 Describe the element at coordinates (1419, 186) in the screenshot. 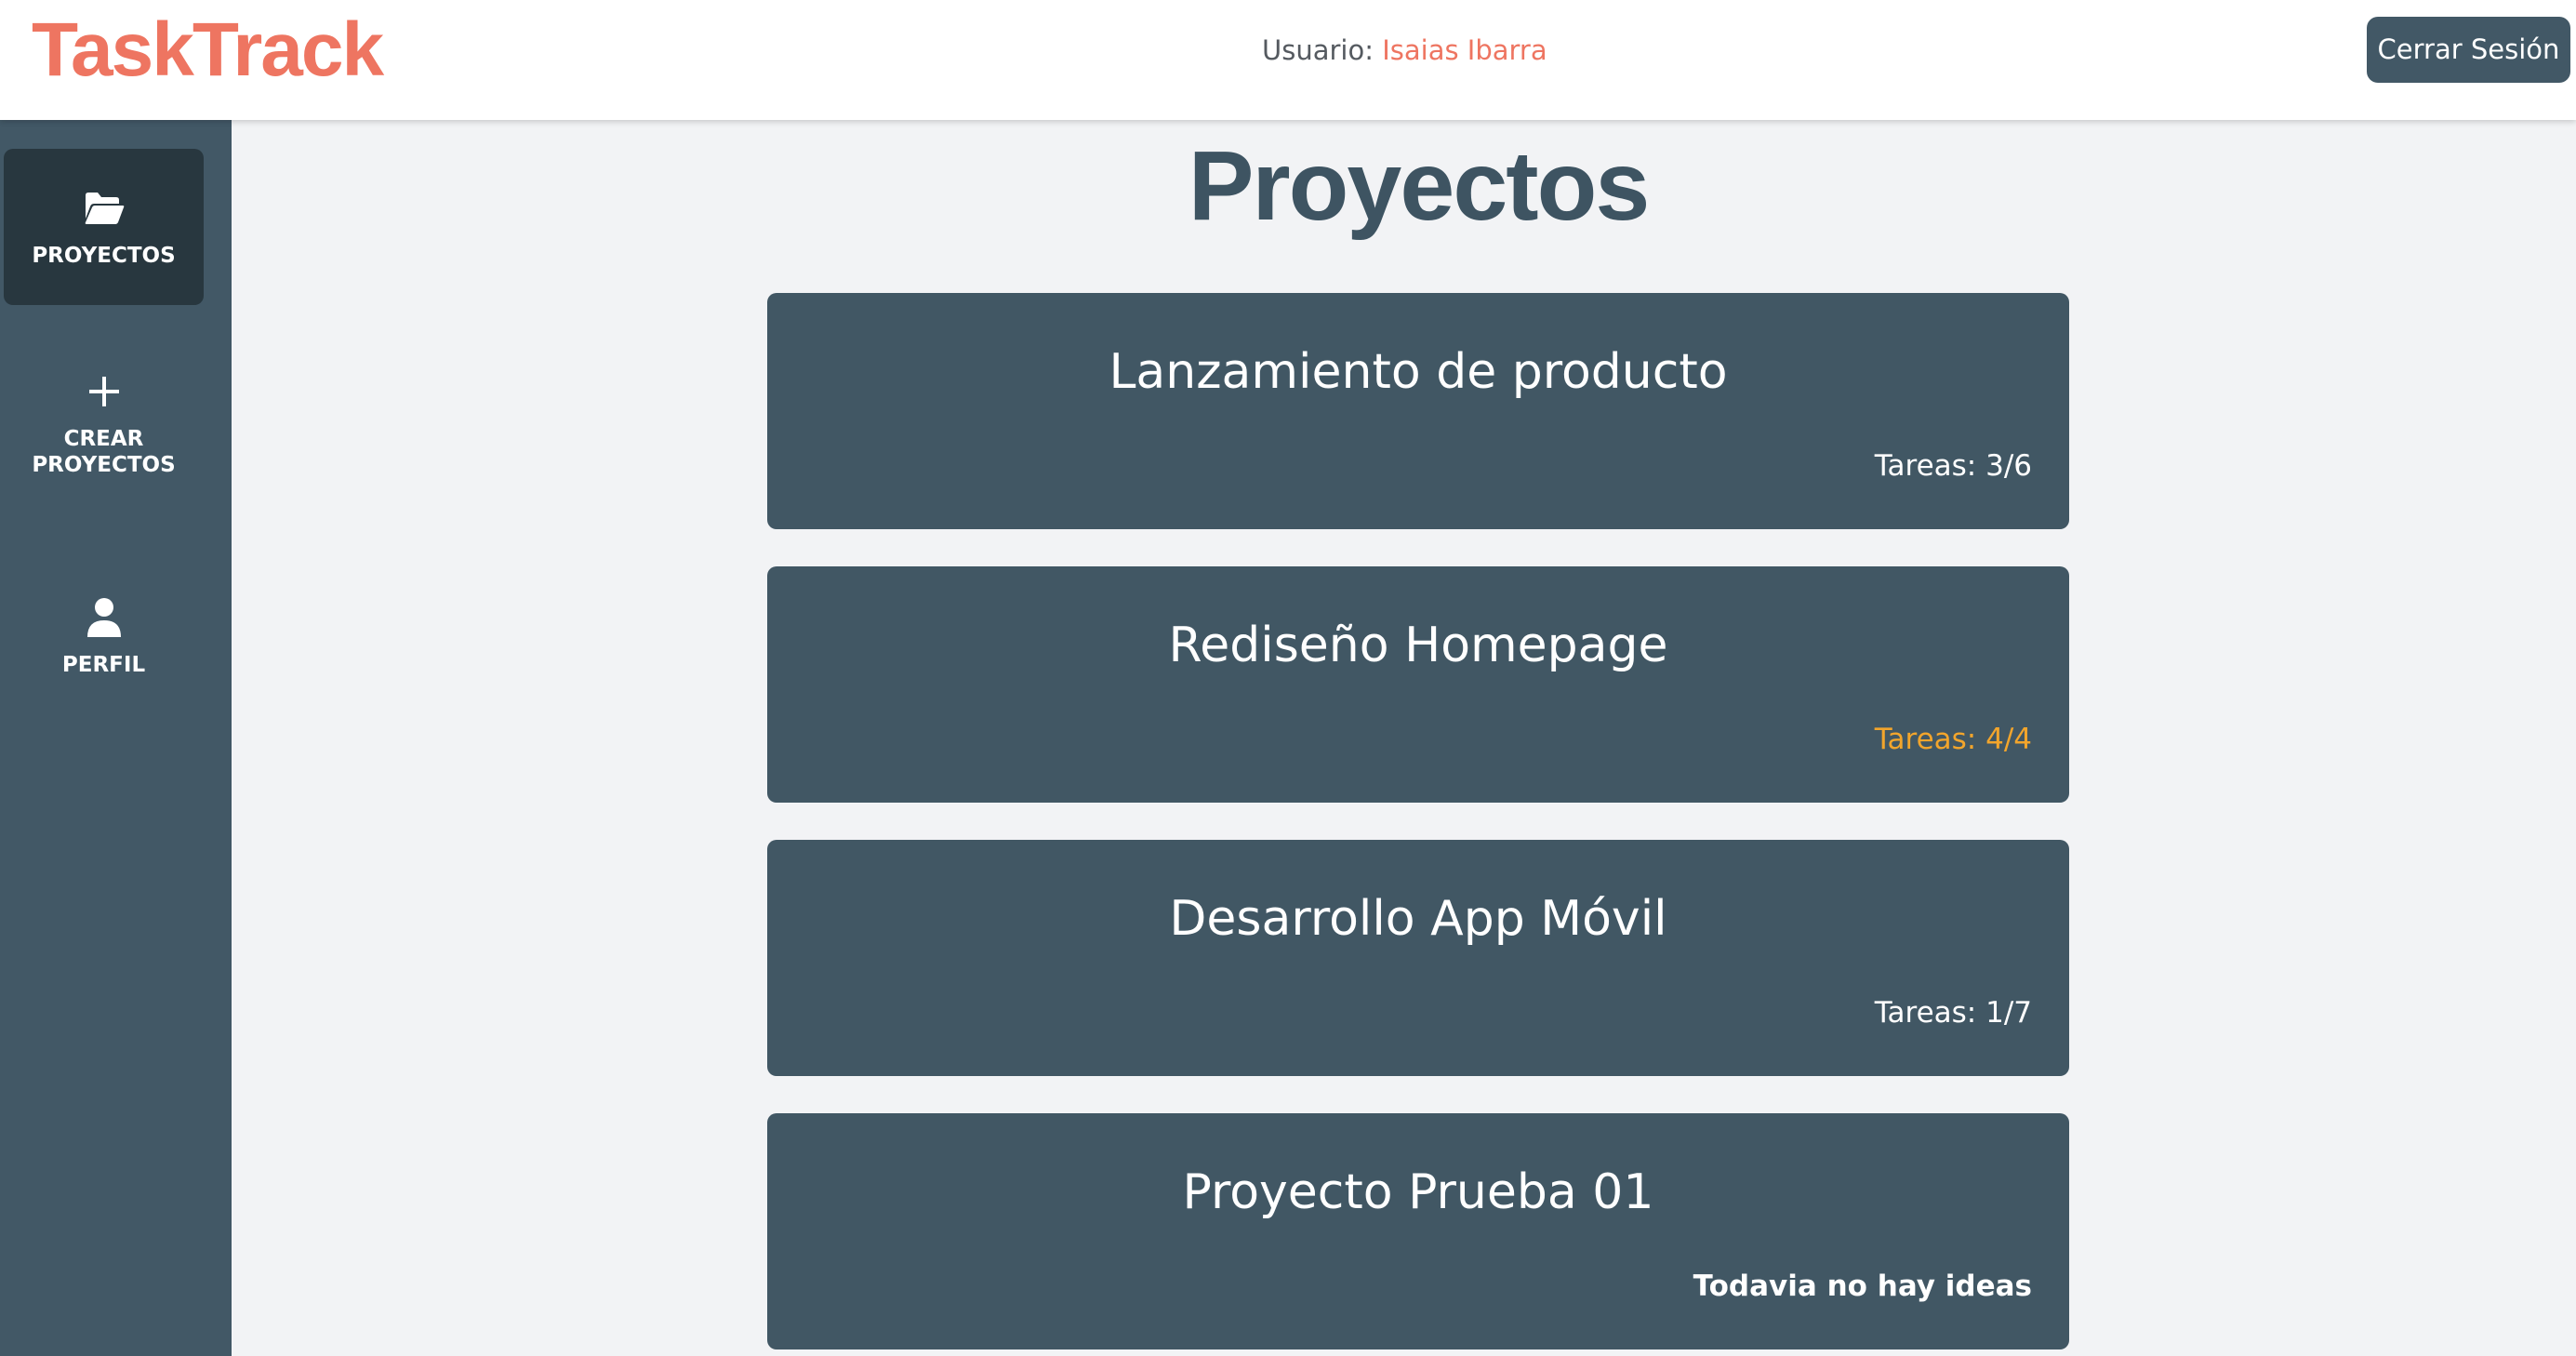

I see `page-title: Proyectos` at that location.